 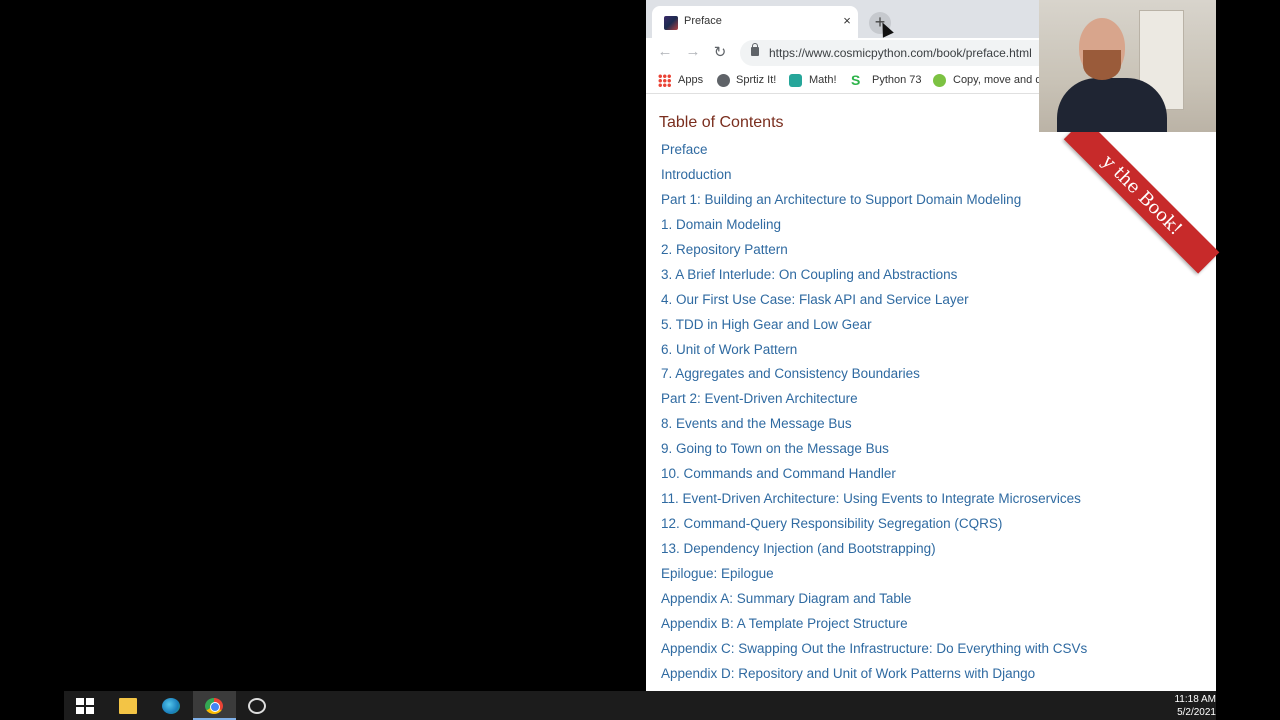 I want to click on tab-title: Preface, so click(x=703, y=21).